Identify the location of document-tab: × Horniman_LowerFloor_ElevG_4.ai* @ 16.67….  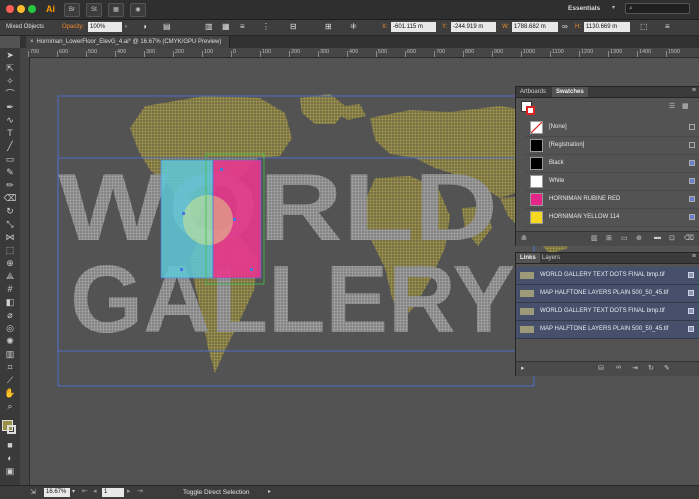
(128, 42).